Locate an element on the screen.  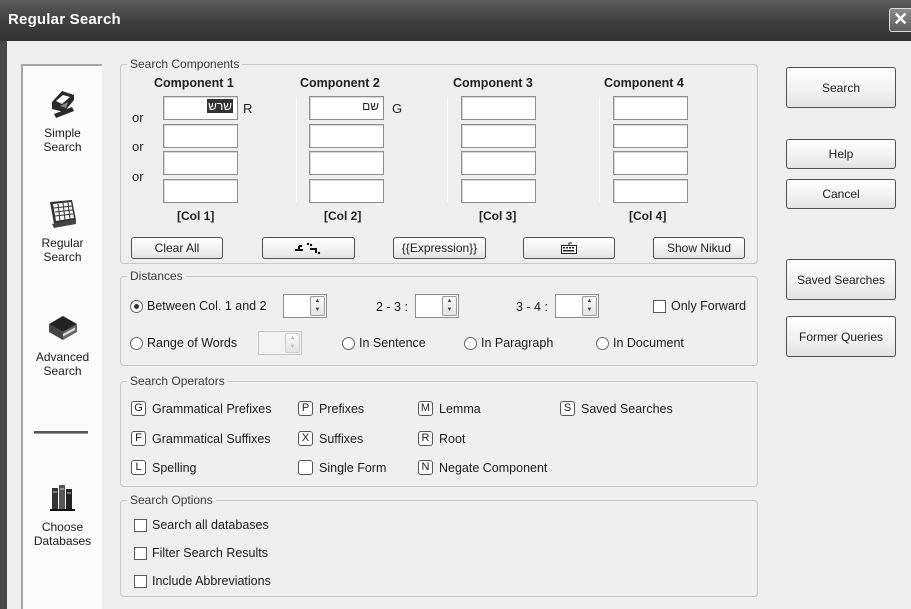
nav-advanced-search: Advanced Search is located at coordinates (62, 344).